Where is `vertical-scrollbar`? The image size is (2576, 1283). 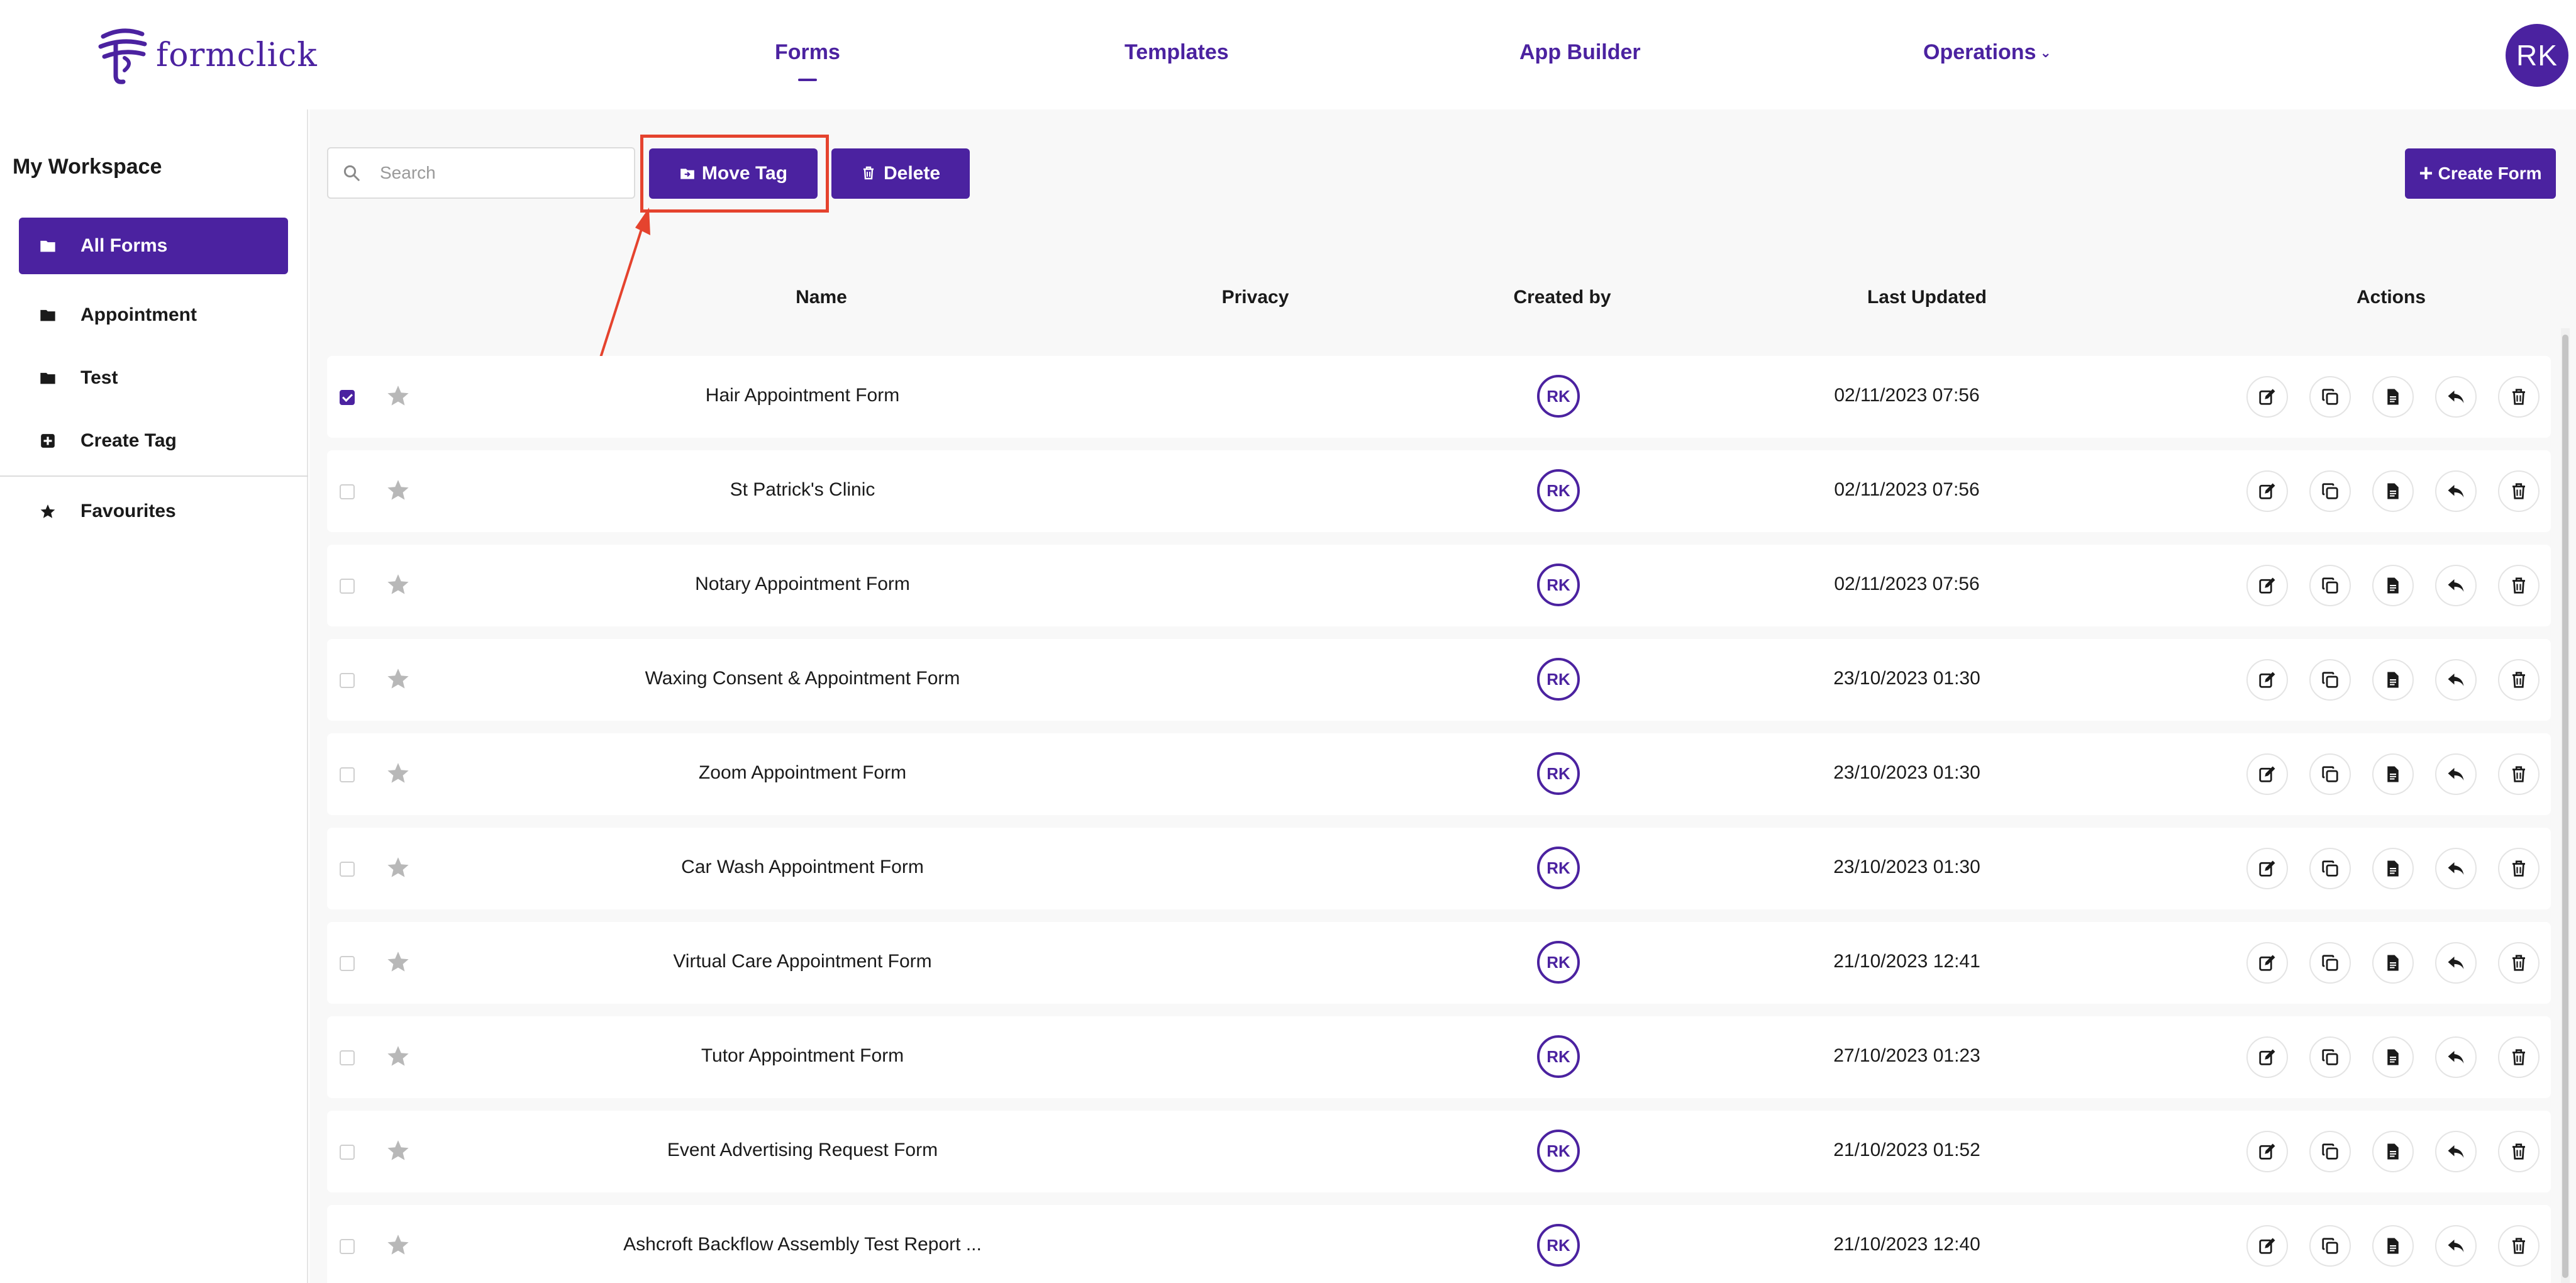 vertical-scrollbar is located at coordinates (2565, 805).